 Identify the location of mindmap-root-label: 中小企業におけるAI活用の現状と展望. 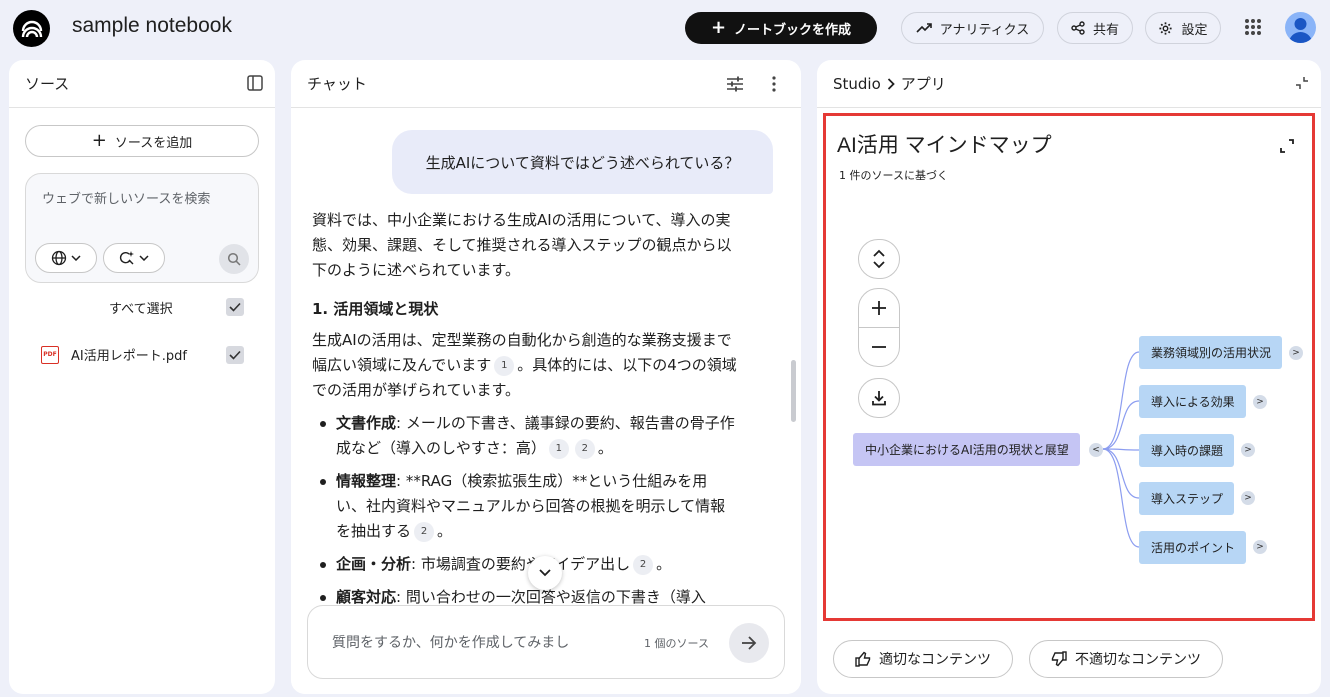
(967, 450).